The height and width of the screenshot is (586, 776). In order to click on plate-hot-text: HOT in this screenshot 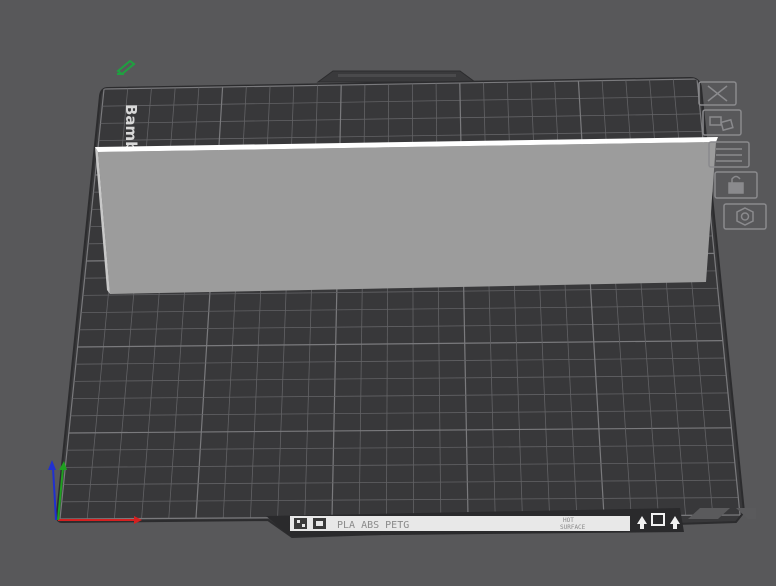, I will do `click(568, 520)`.